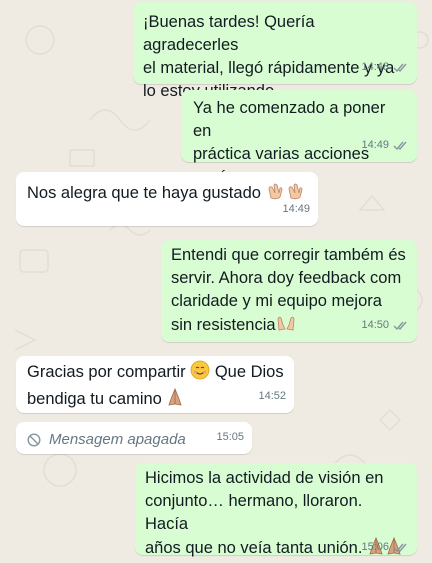  I want to click on message-text: Gracias por compartir, so click(106, 372).